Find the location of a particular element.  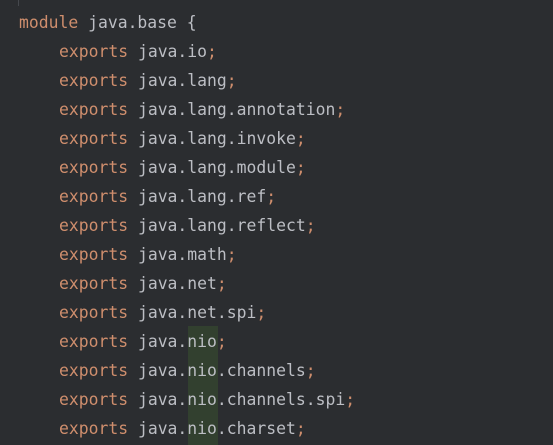

module-keyword: module is located at coordinates (49, 22).